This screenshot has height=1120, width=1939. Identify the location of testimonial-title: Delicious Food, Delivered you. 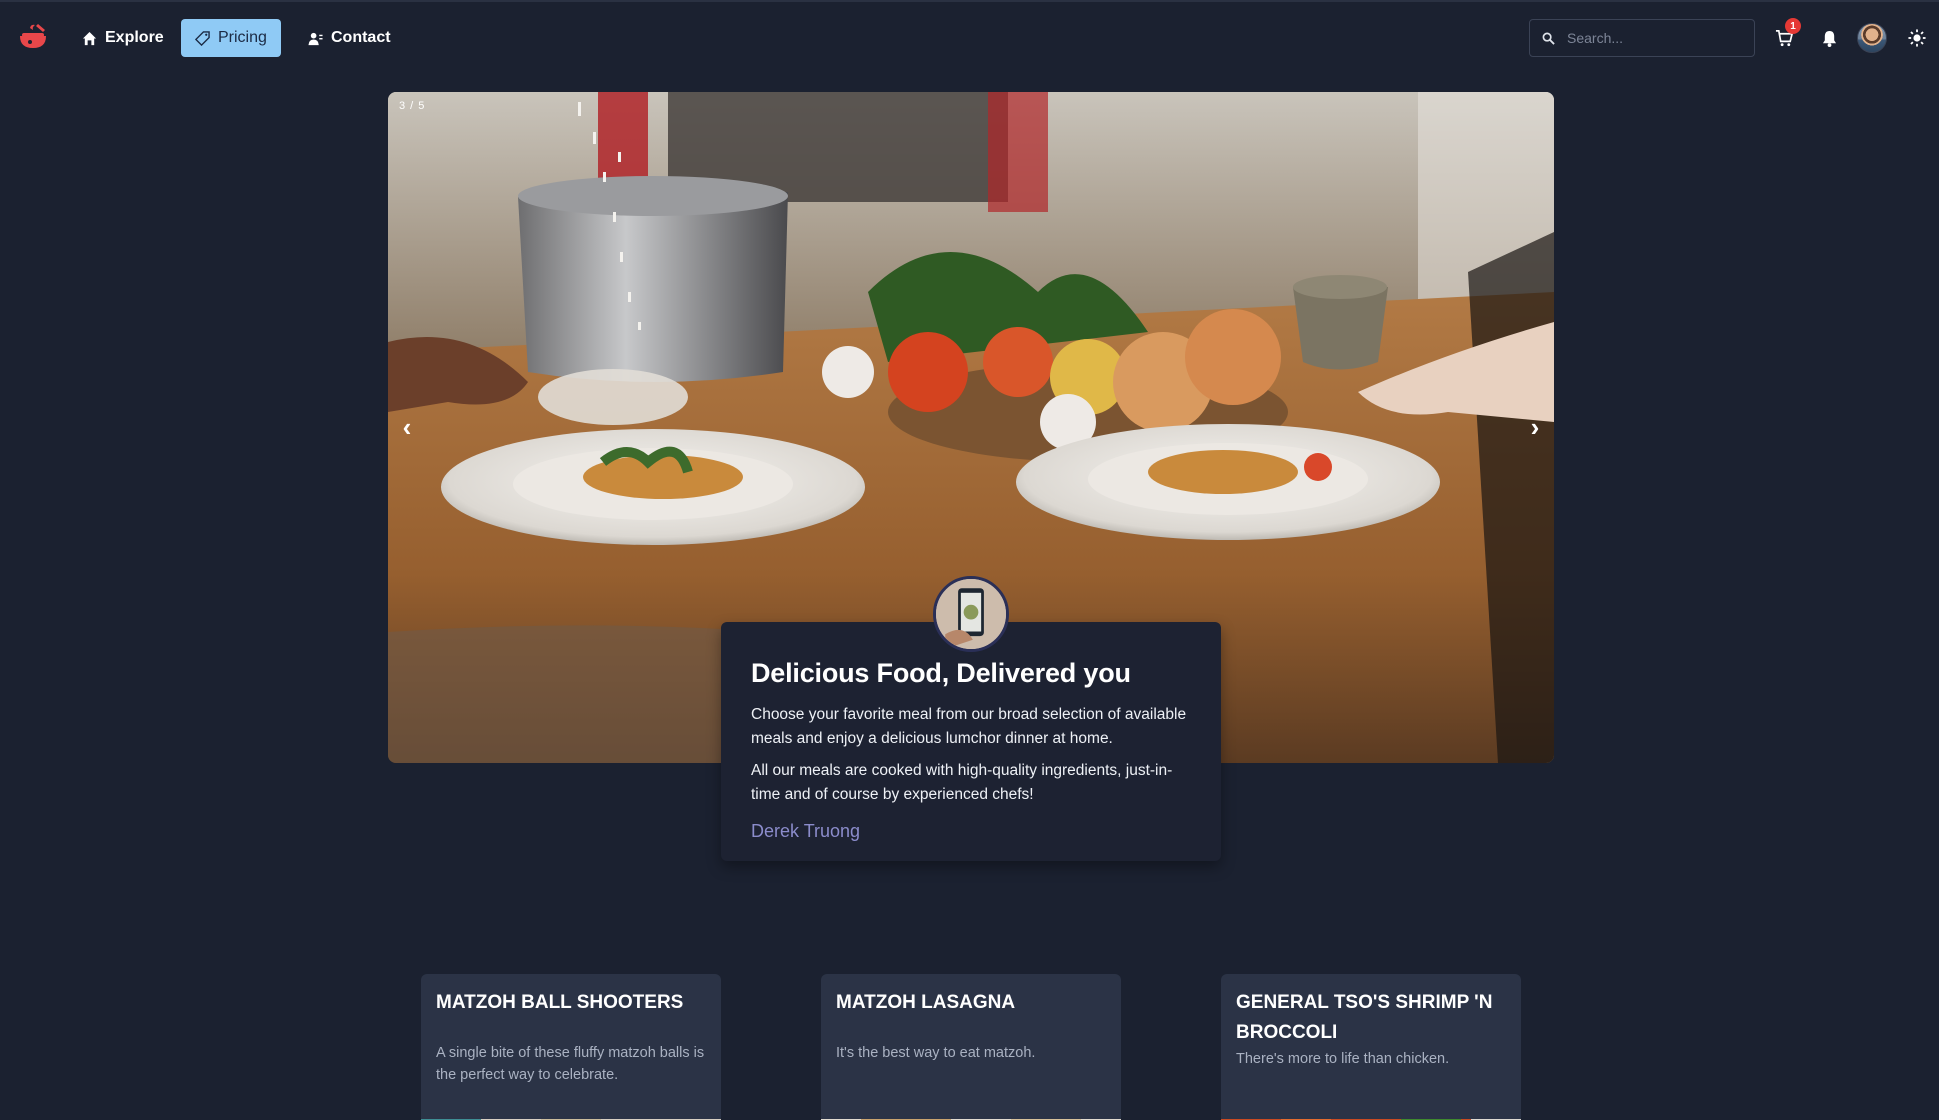
(941, 673).